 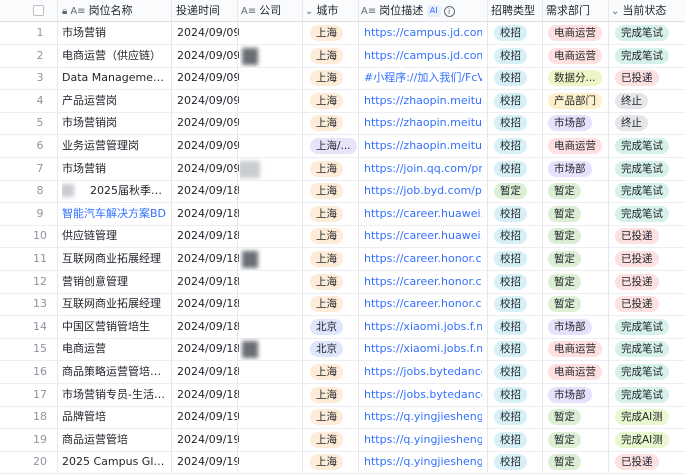 I want to click on job-title-cell: 商品运营管培, so click(x=115, y=440).